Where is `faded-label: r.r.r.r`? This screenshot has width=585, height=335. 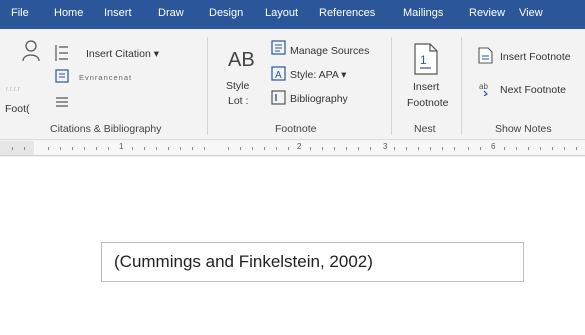
faded-label: r.r.r.r is located at coordinates (13, 89).